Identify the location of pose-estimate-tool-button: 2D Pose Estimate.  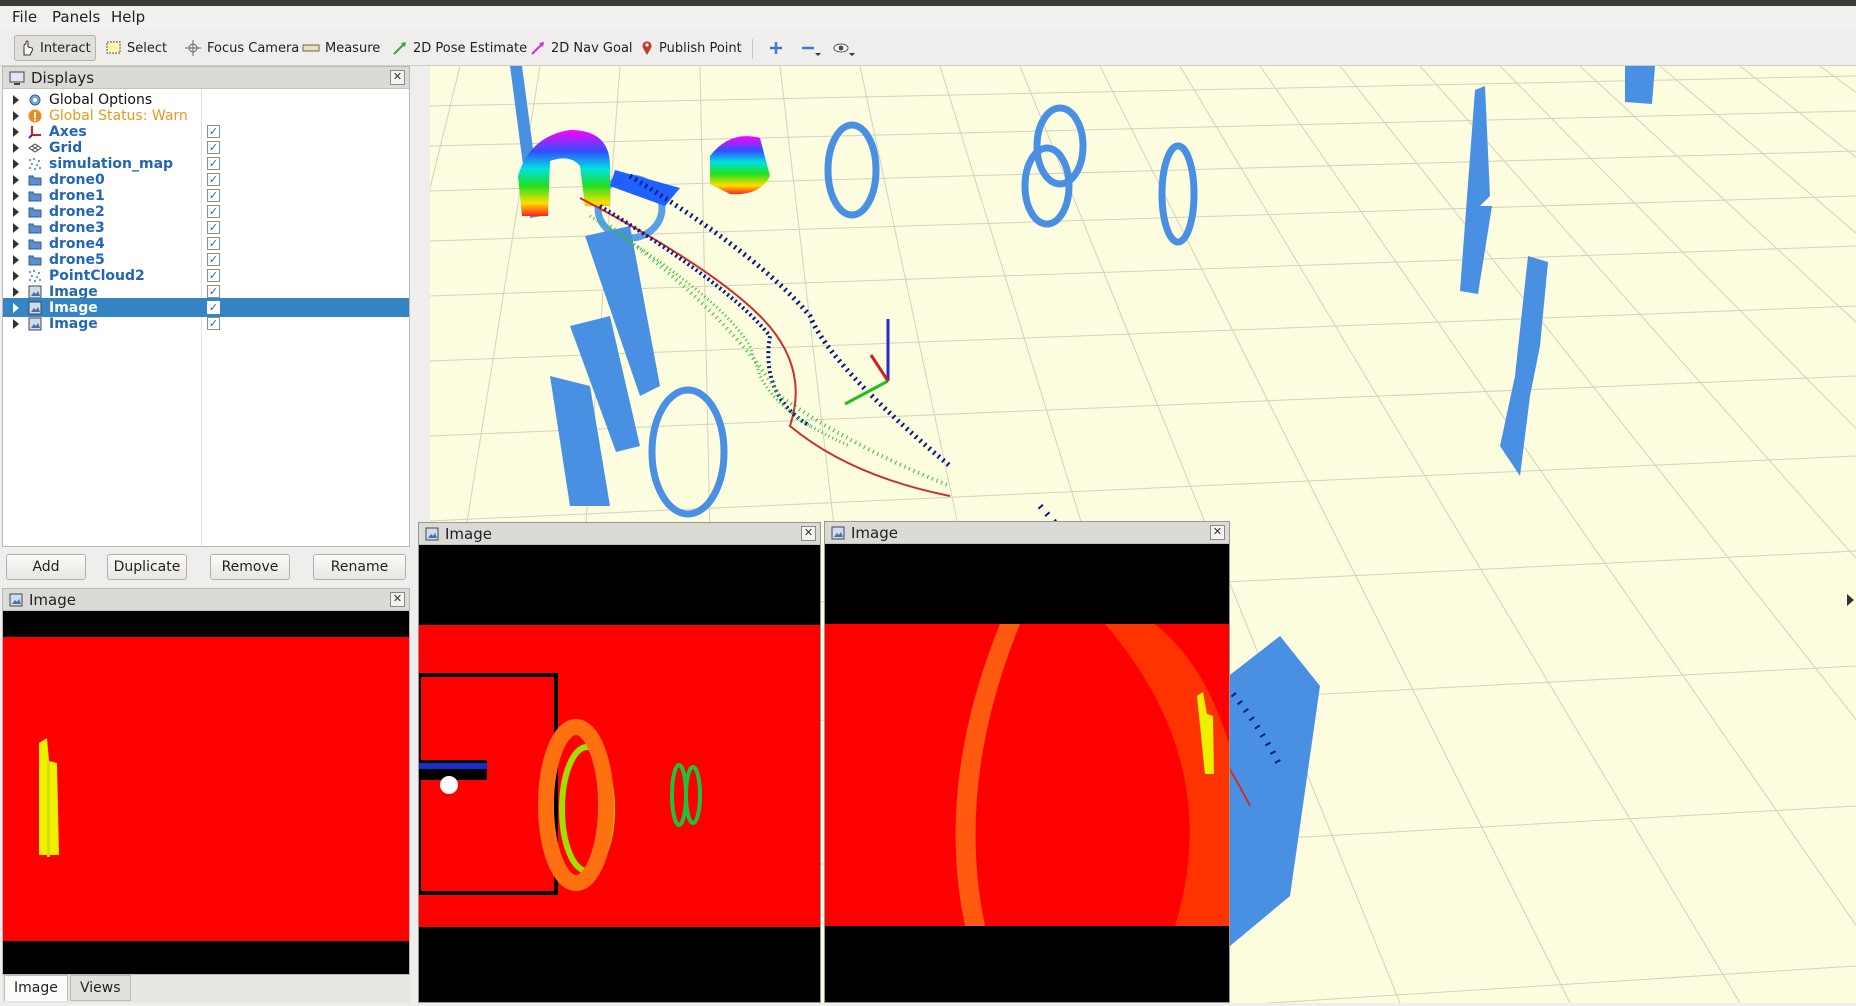
(459, 48).